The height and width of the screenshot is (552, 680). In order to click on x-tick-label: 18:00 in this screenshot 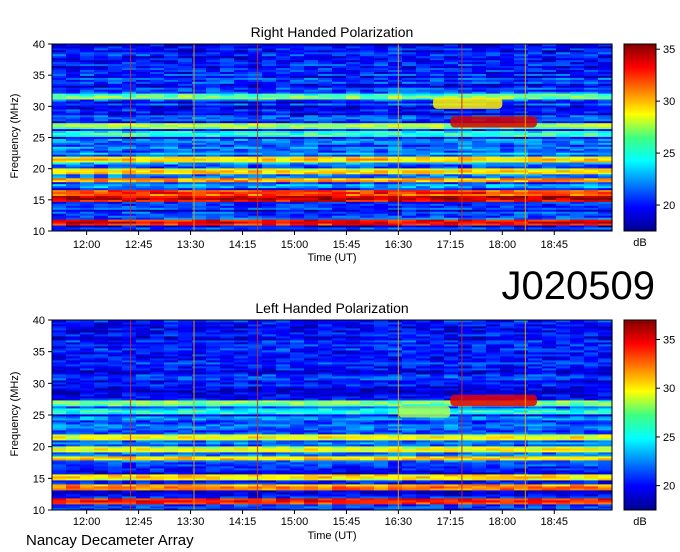, I will do `click(503, 245)`.